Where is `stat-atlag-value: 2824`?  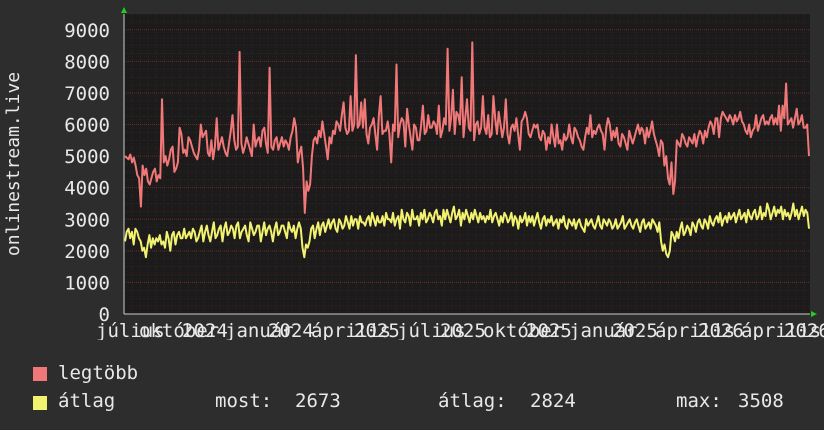
stat-atlag-value: 2824 is located at coordinates (553, 401).